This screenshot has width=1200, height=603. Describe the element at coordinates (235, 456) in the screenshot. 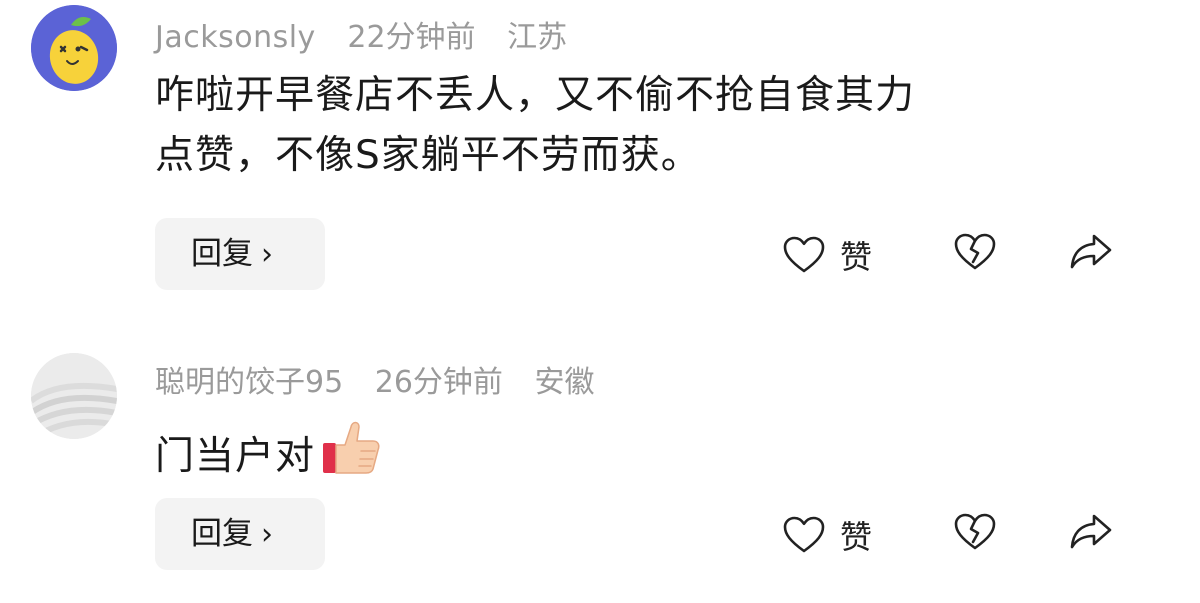

I see `comment-text-line: 门当户对` at that location.